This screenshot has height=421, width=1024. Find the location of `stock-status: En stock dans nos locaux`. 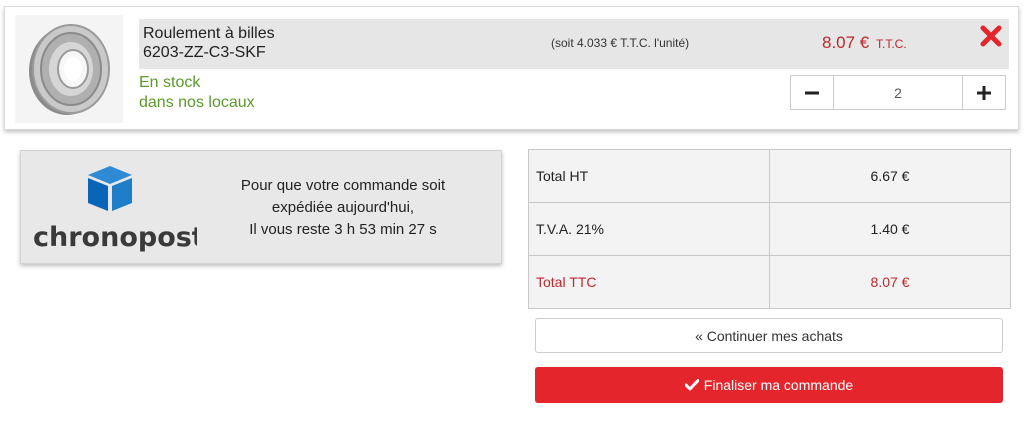

stock-status: En stock dans nos locaux is located at coordinates (197, 93).